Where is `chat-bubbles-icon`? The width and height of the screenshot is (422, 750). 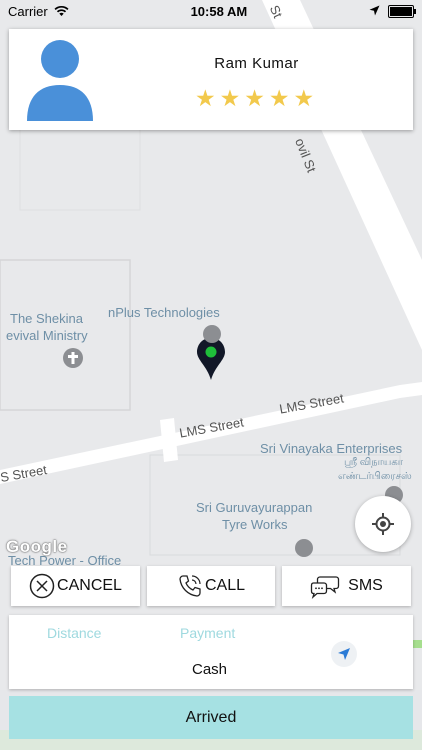
chat-bubbles-icon is located at coordinates (325, 587).